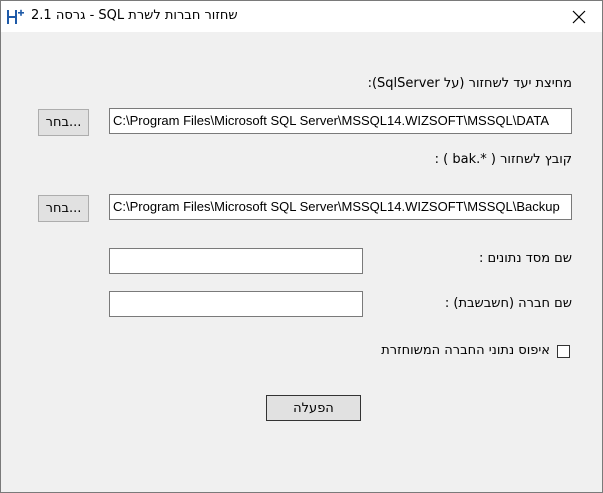 Image resolution: width=603 pixels, height=493 pixels. I want to click on company-name-input, so click(236, 304).